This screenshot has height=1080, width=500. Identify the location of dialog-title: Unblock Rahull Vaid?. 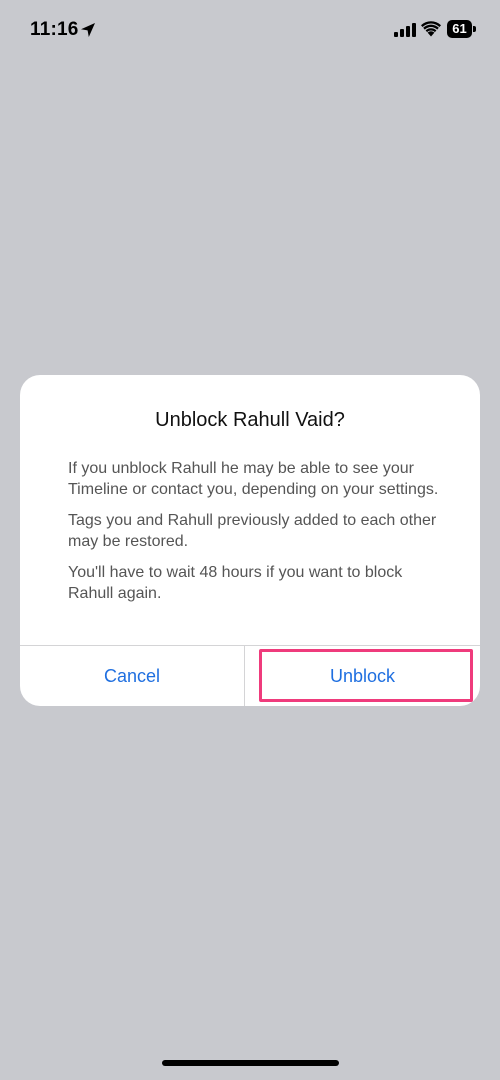
(250, 420).